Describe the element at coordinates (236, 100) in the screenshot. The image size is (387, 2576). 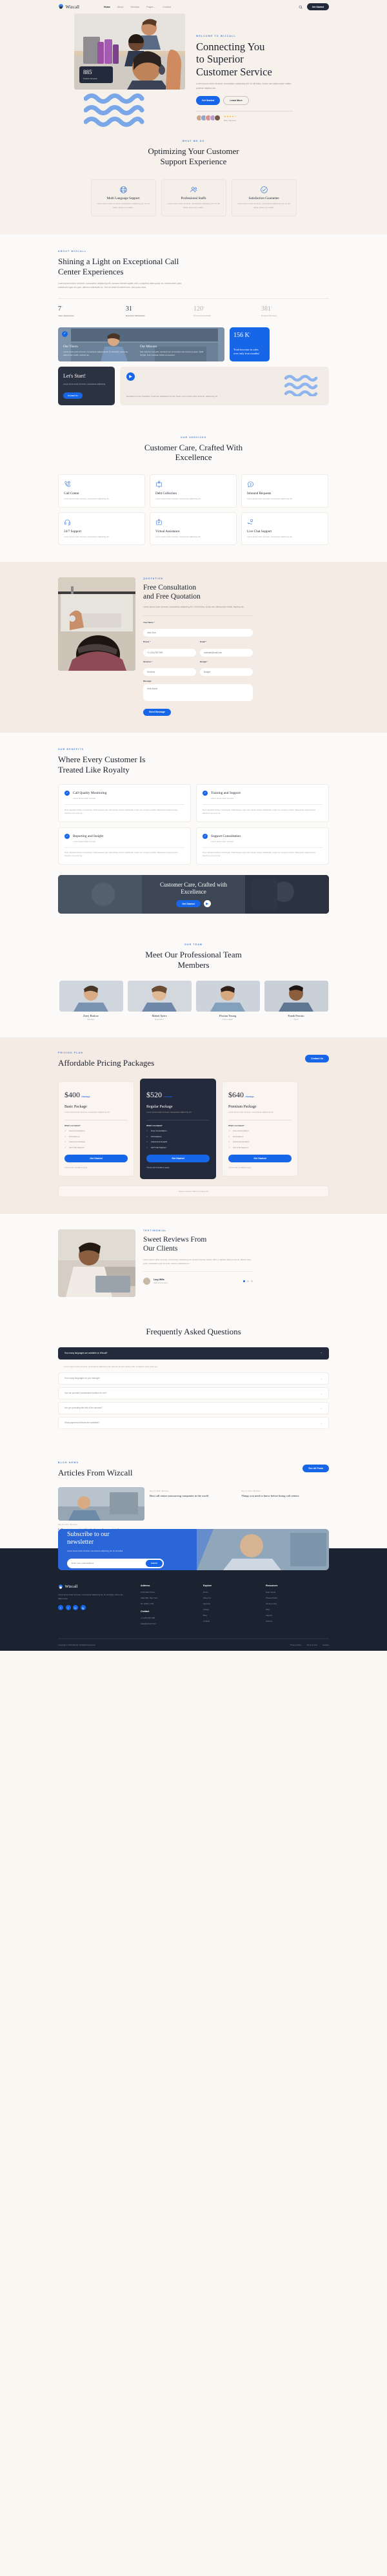
I see `hero-learn-more-button: Learn More` at that location.